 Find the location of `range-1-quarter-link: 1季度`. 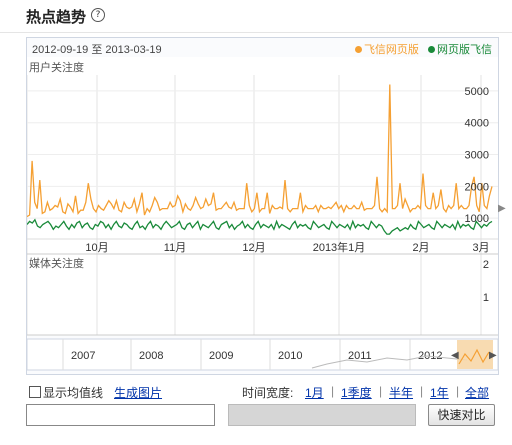

range-1-quarter-link: 1季度 is located at coordinates (356, 392).